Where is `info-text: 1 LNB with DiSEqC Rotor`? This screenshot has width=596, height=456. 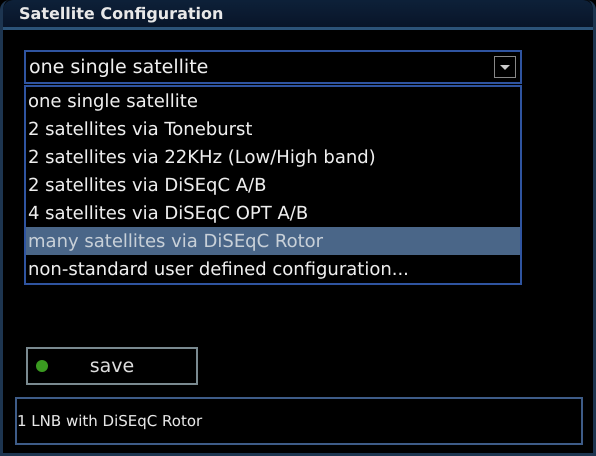
info-text: 1 LNB with DiSEqC Rotor is located at coordinates (109, 421).